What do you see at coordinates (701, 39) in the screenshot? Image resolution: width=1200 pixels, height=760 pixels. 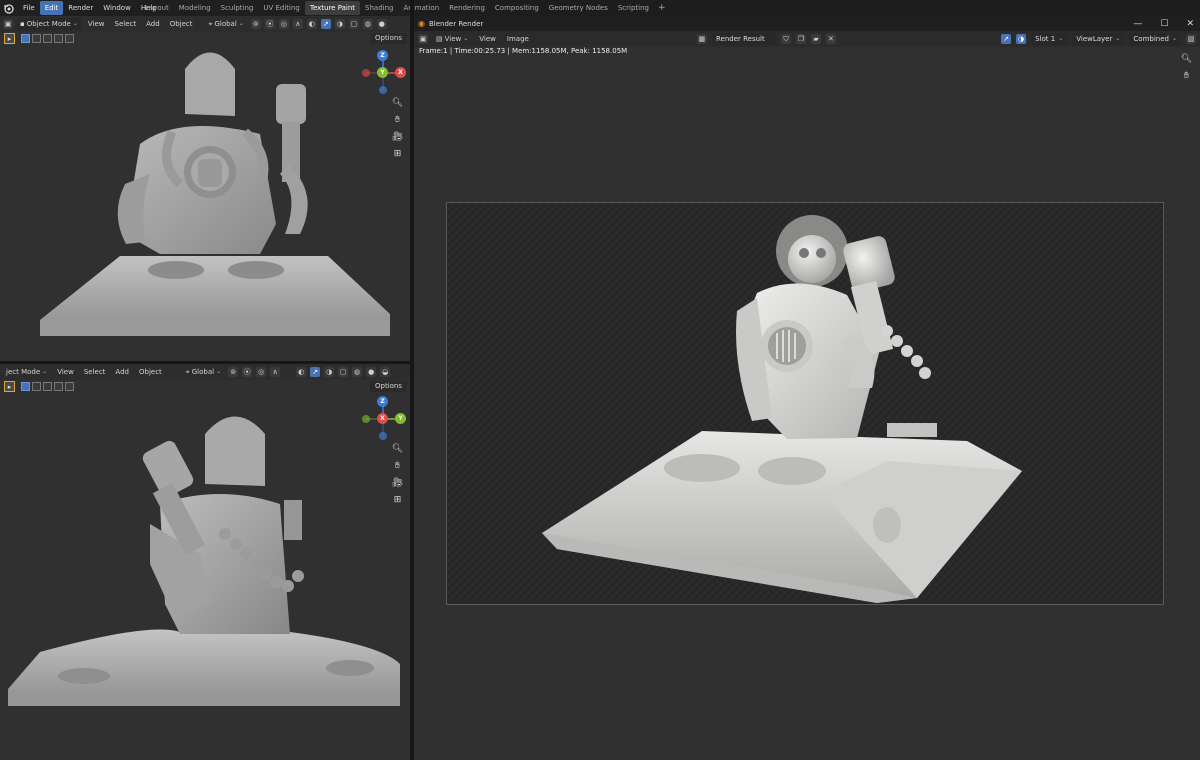 I see `image-browse-icon: ▦` at bounding box center [701, 39].